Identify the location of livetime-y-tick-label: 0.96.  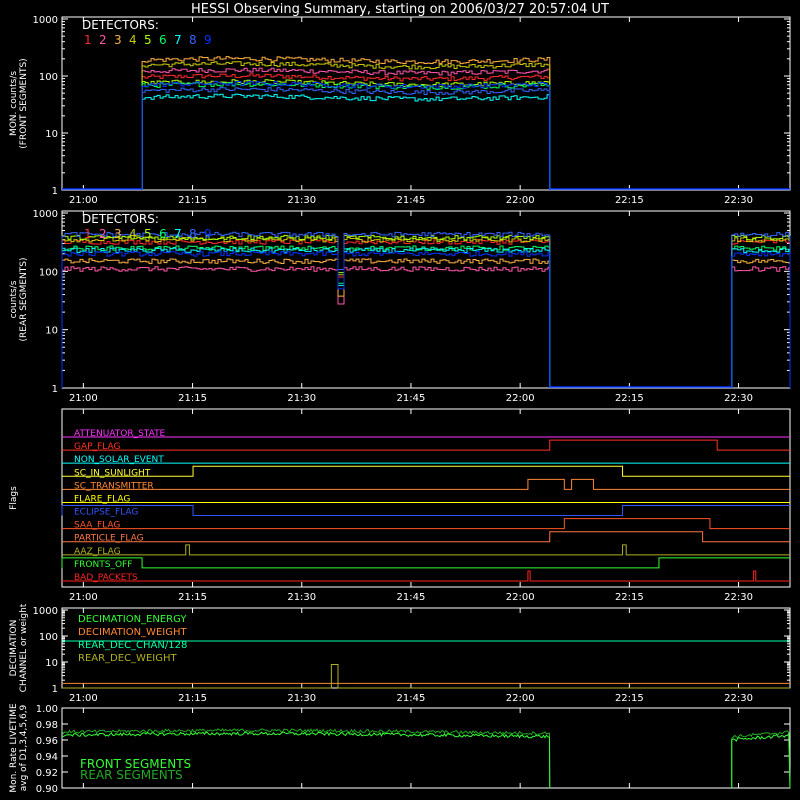
(47, 741).